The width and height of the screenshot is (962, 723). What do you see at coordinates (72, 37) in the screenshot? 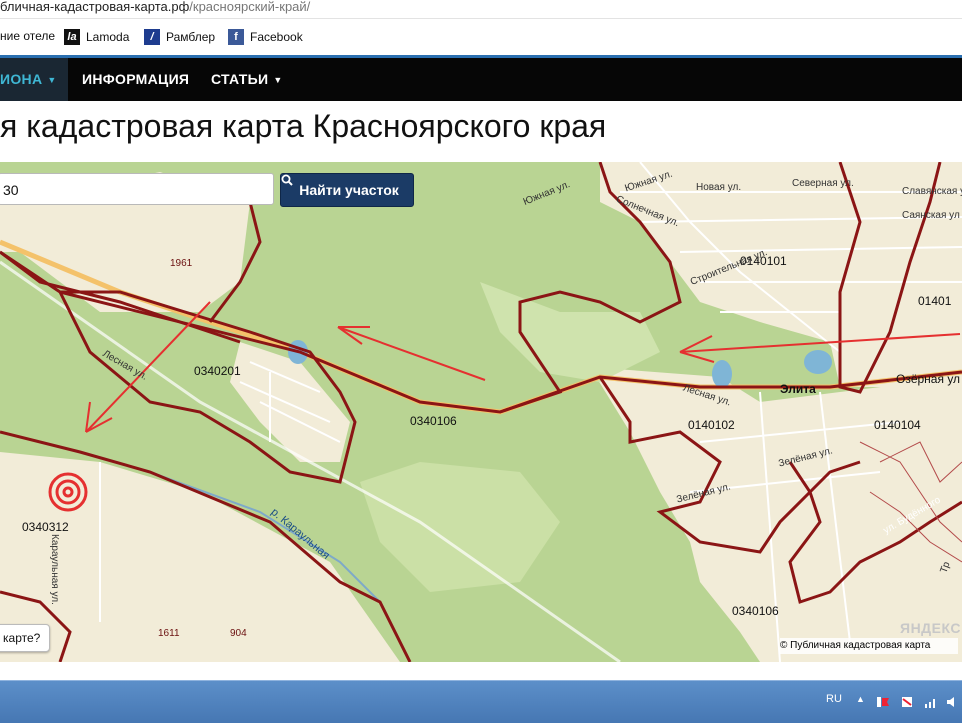
I see `lamoda-icon: la` at bounding box center [72, 37].